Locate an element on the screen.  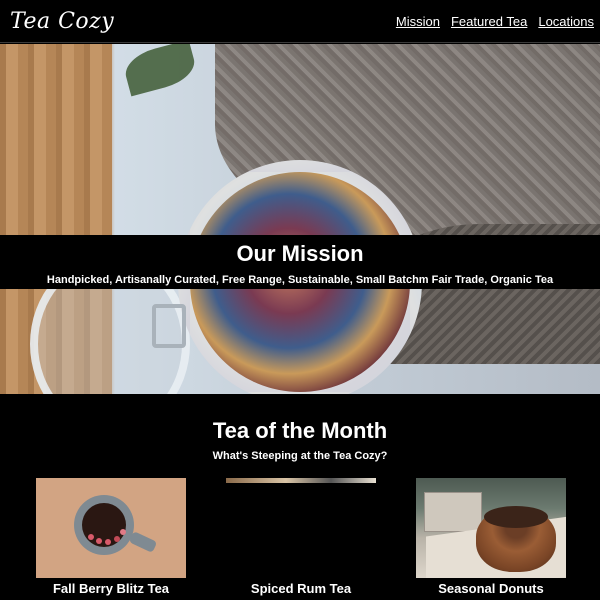
tea-card-fall-berry: Fall Berry Blitz Tea is located at coordinates (111, 537).